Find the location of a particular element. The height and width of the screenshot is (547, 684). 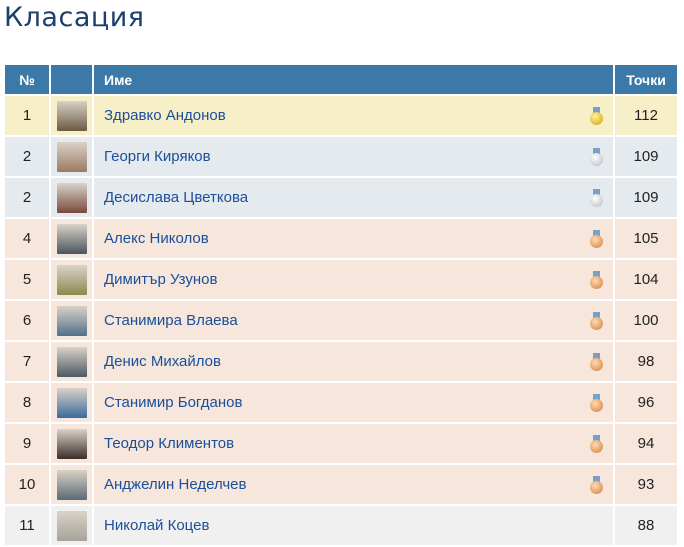

table-row: 5 Димитър Узунов 104 is located at coordinates (341, 279).